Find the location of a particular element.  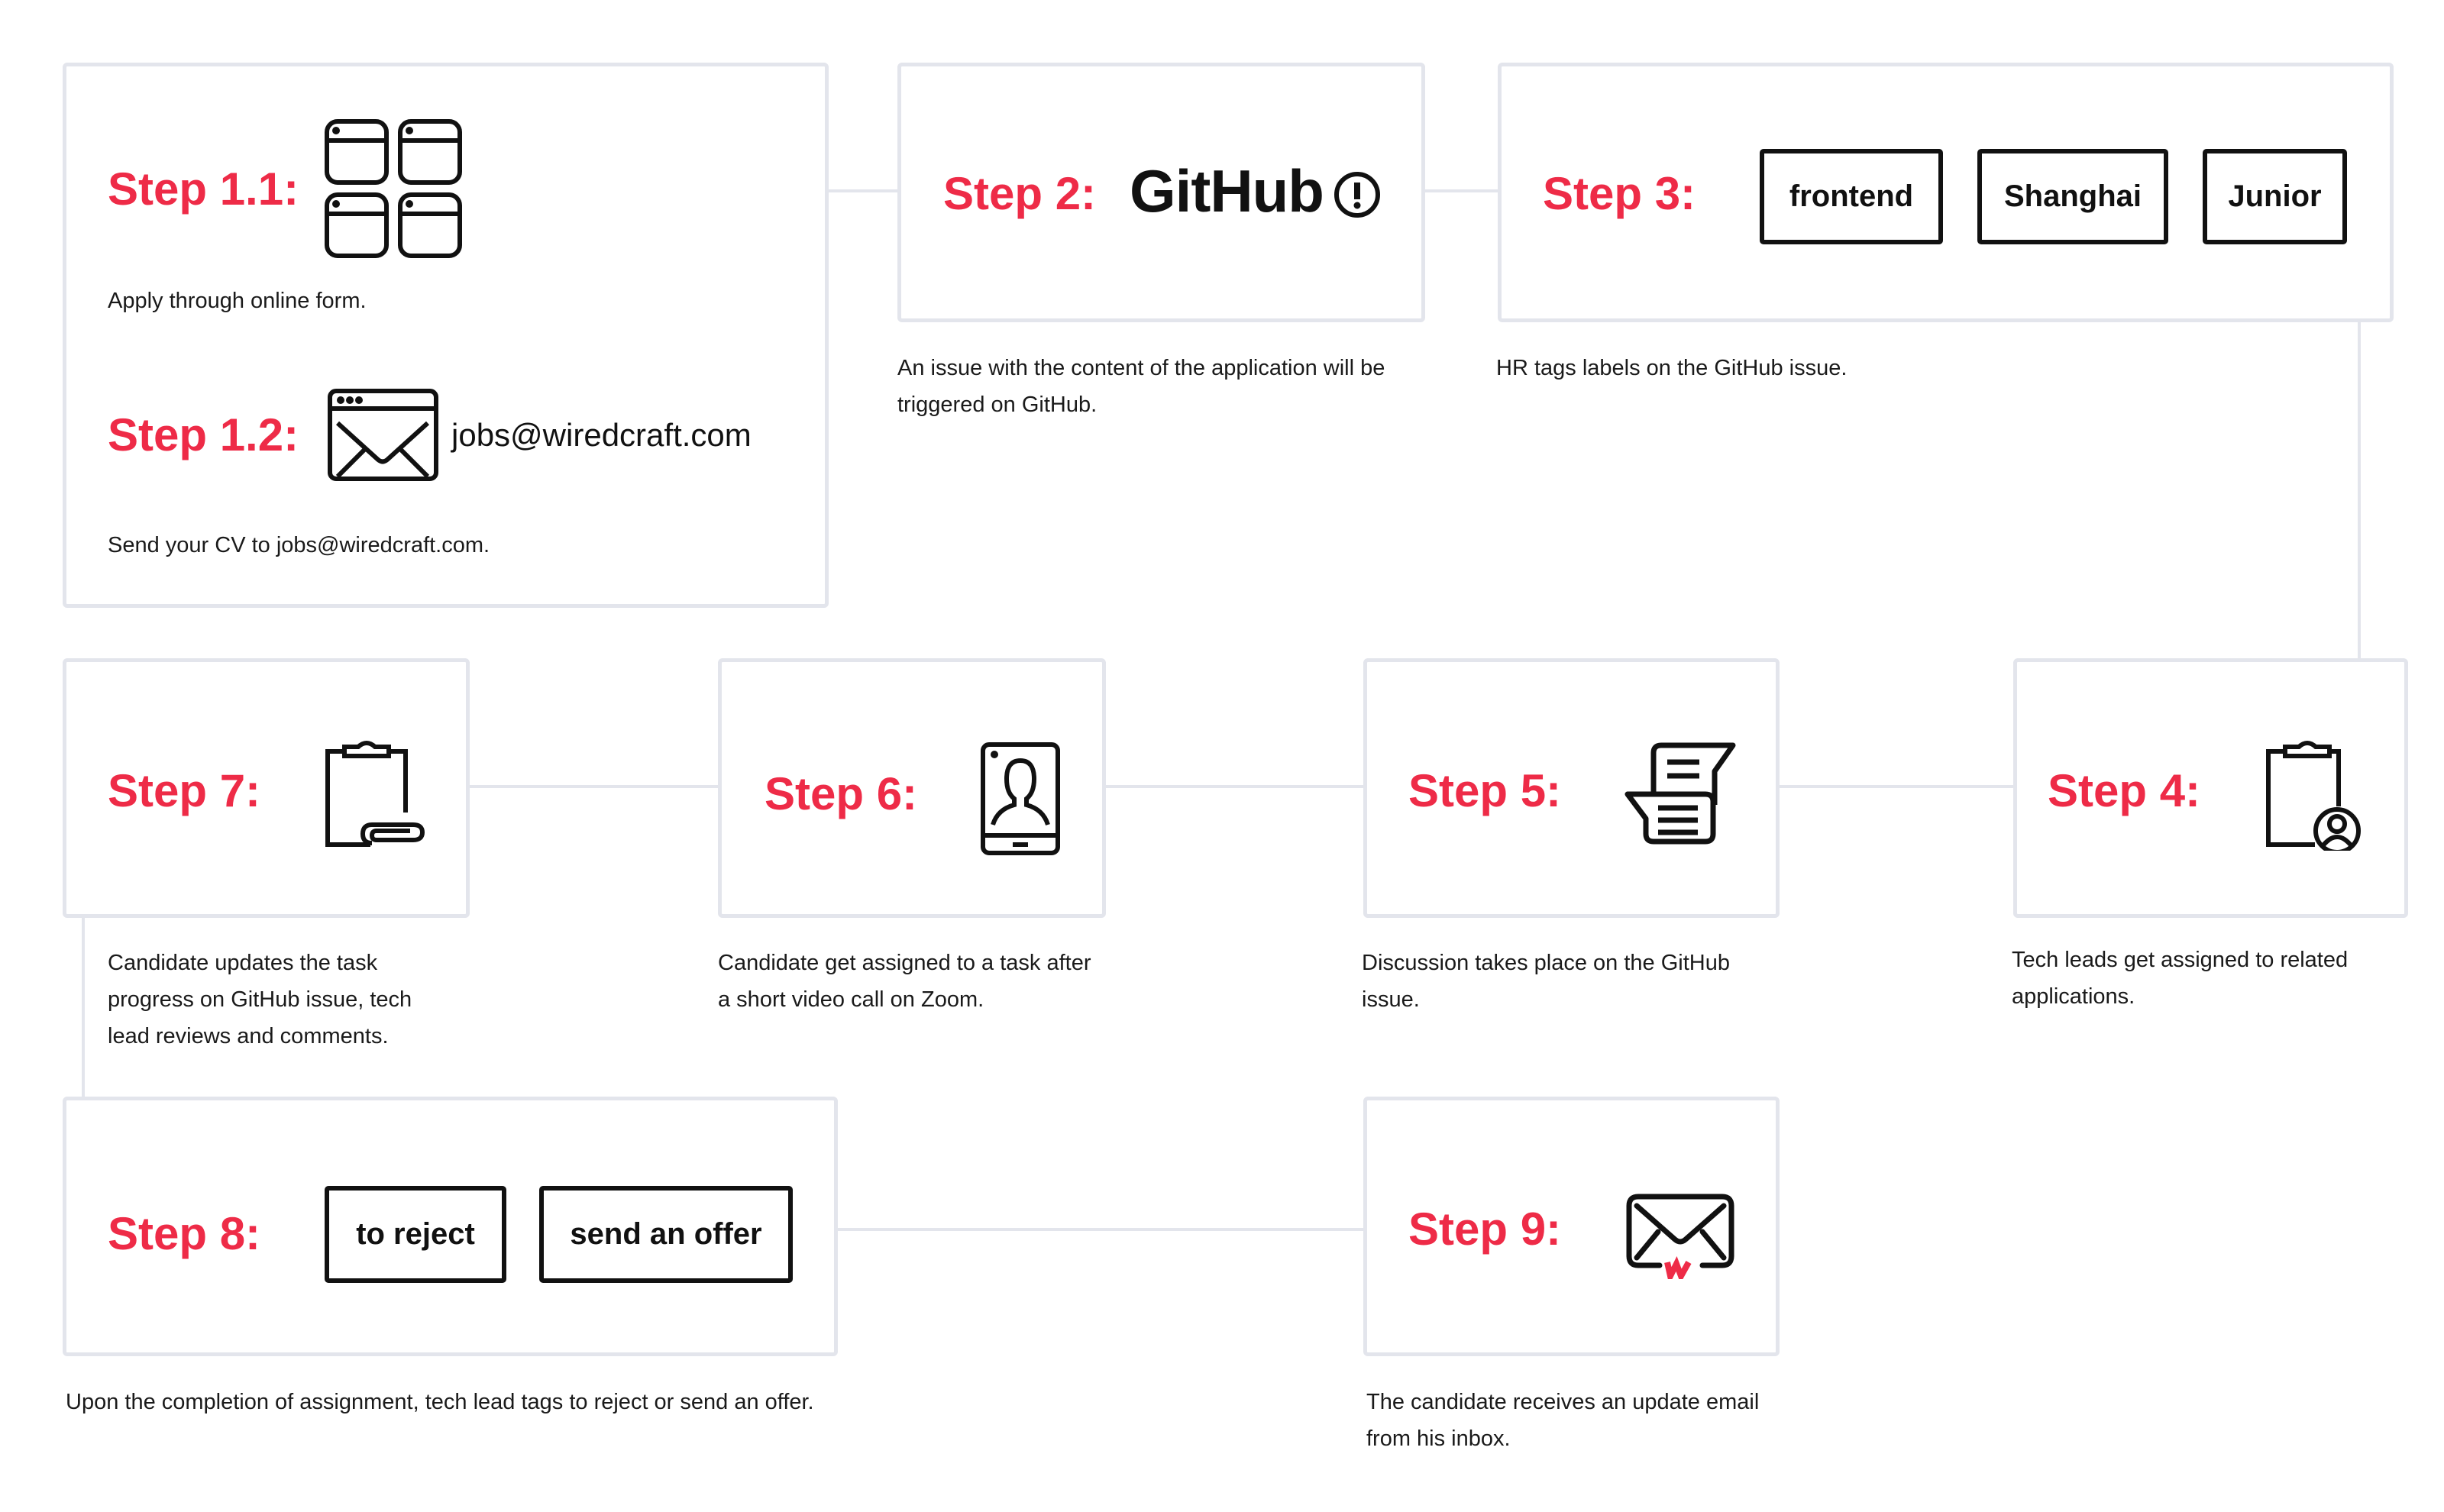

github-logo: GitHub is located at coordinates (1227, 191).